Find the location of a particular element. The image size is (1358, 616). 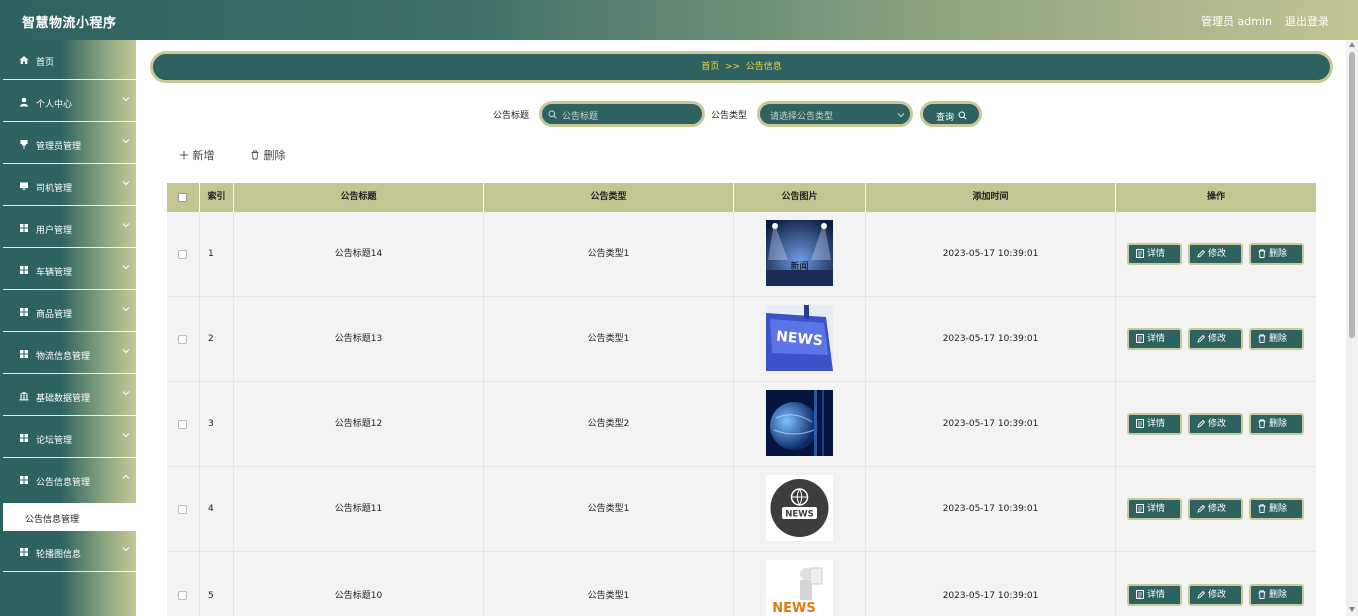

sidebar-item-basic-data: 基础数据管理 is located at coordinates (69, 396).